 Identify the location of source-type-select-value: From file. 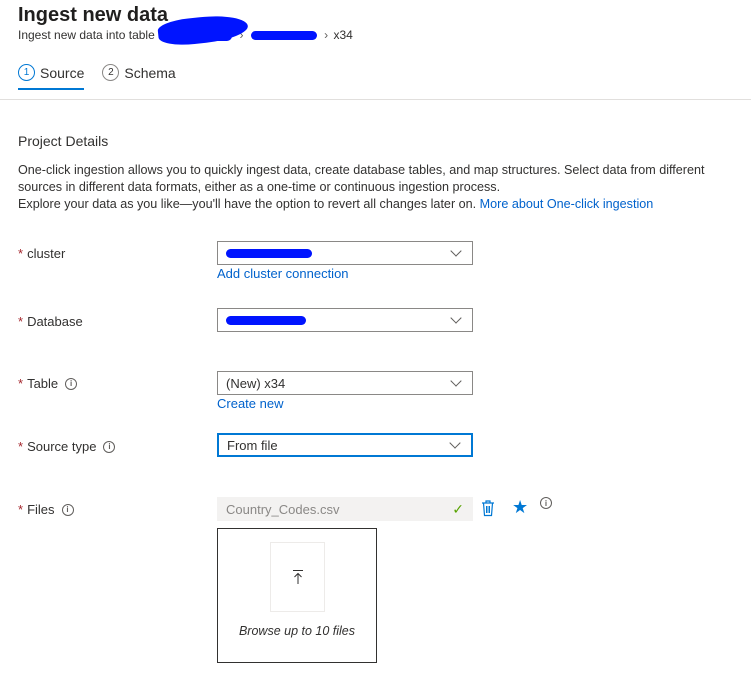
(252, 445).